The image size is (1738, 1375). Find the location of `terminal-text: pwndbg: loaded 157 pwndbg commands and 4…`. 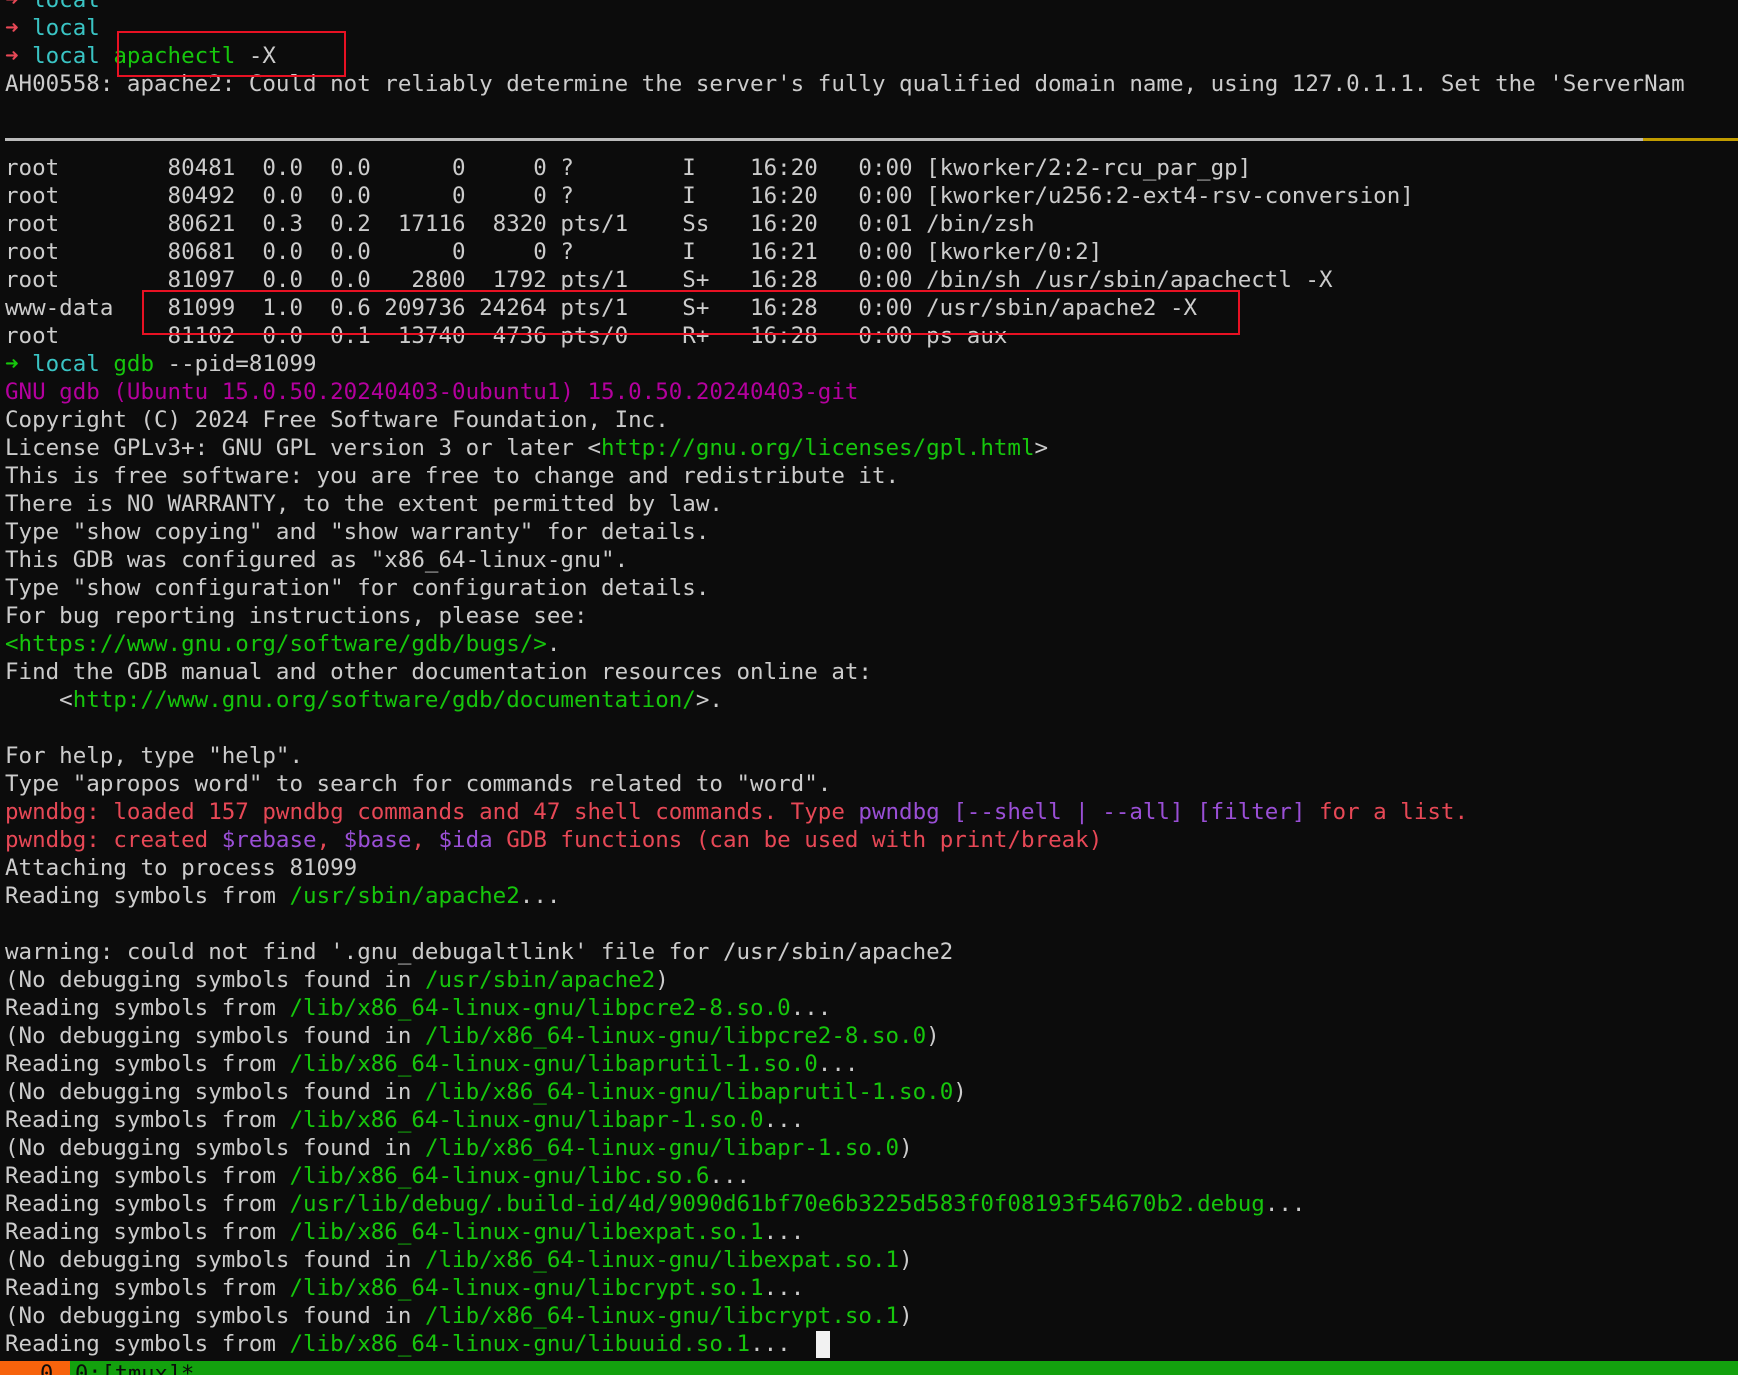

terminal-text: pwndbg: loaded 157 pwndbg commands and 4… is located at coordinates (432, 812).